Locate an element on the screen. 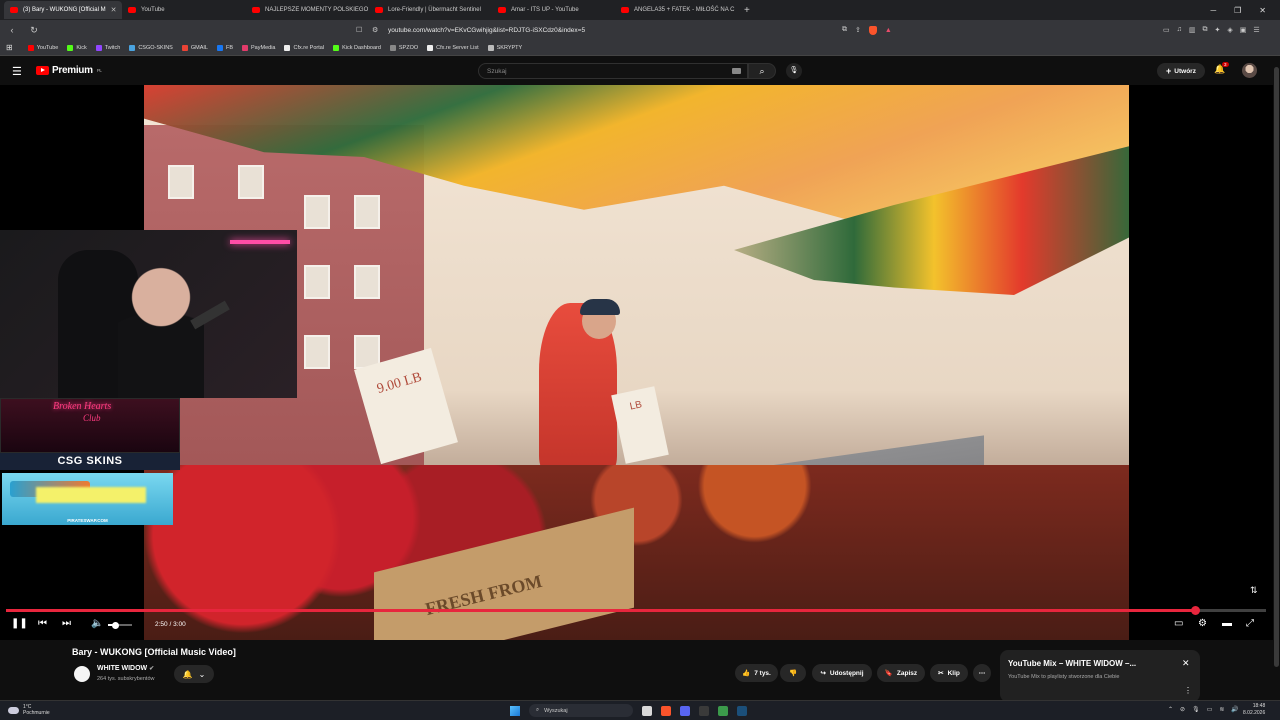 The height and width of the screenshot is (720, 1280). rewards-icon: ▲ is located at coordinates (888, 30).